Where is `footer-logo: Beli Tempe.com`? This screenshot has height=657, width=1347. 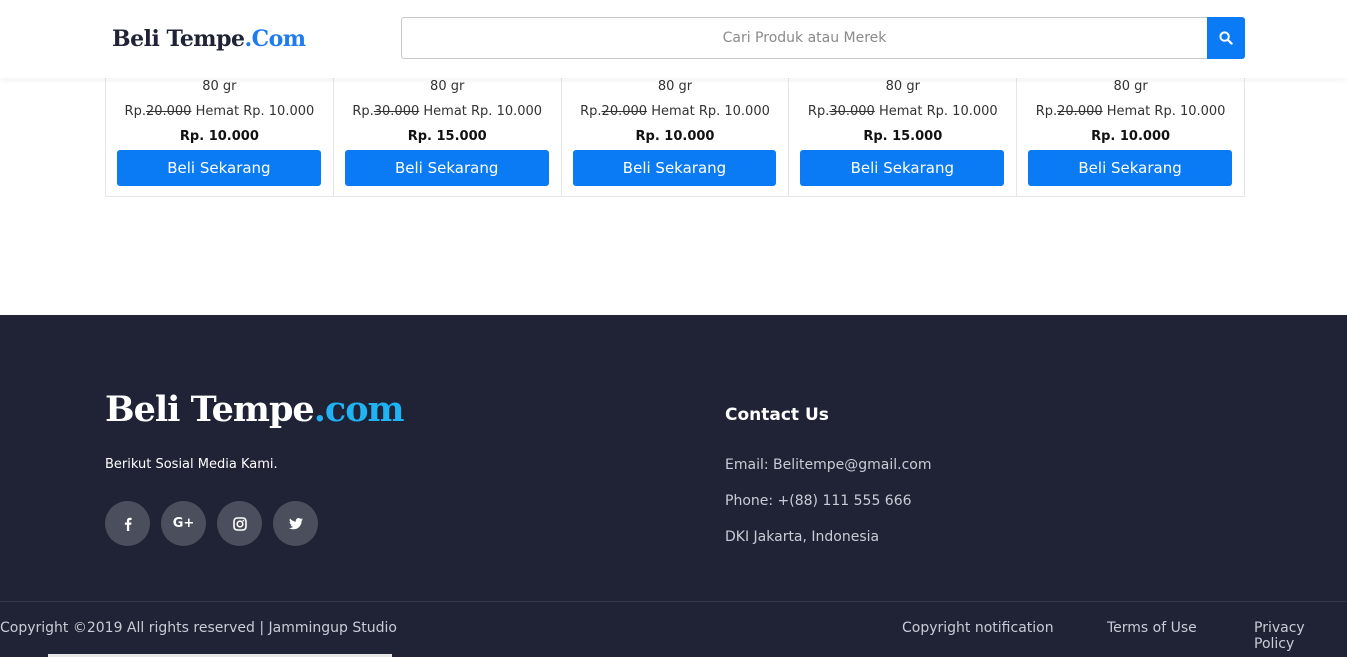
footer-logo: Beli Tempe.com is located at coordinates (255, 409).